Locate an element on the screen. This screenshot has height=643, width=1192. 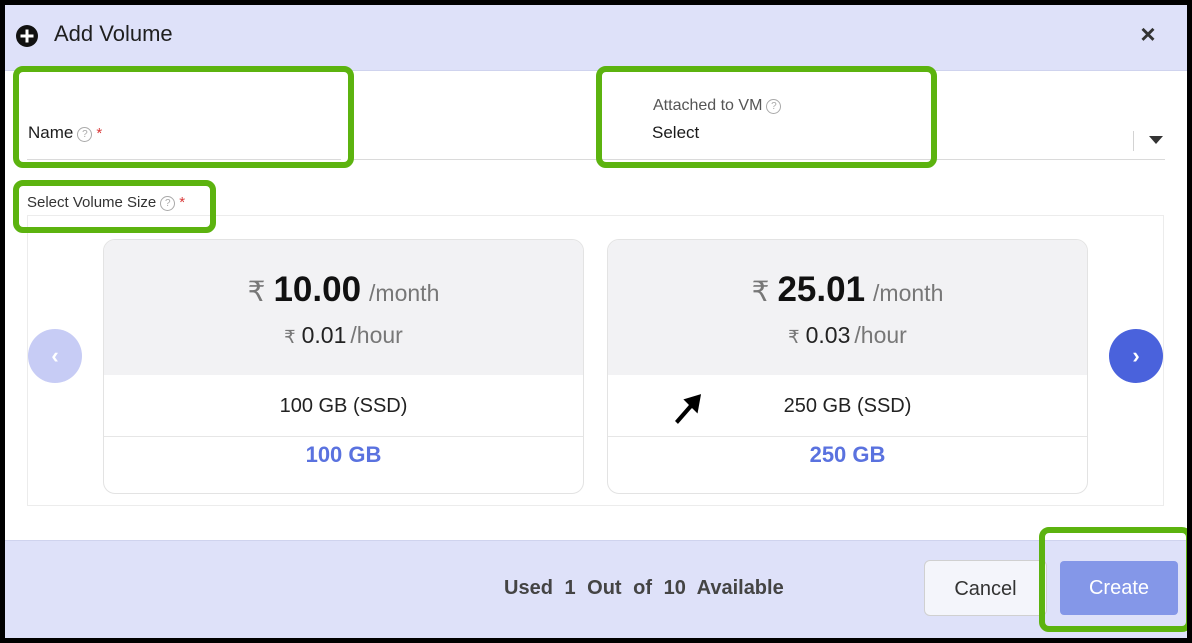
hourly-price: ₹0.03/hour is located at coordinates (847, 335).